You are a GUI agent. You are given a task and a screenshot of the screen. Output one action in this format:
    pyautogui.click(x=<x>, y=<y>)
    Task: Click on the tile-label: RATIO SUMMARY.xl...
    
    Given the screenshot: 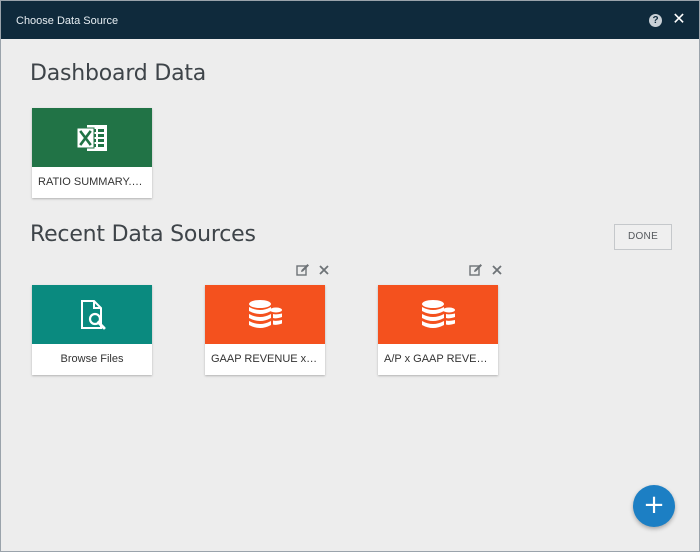 What is the action you would take?
    pyautogui.click(x=93, y=182)
    